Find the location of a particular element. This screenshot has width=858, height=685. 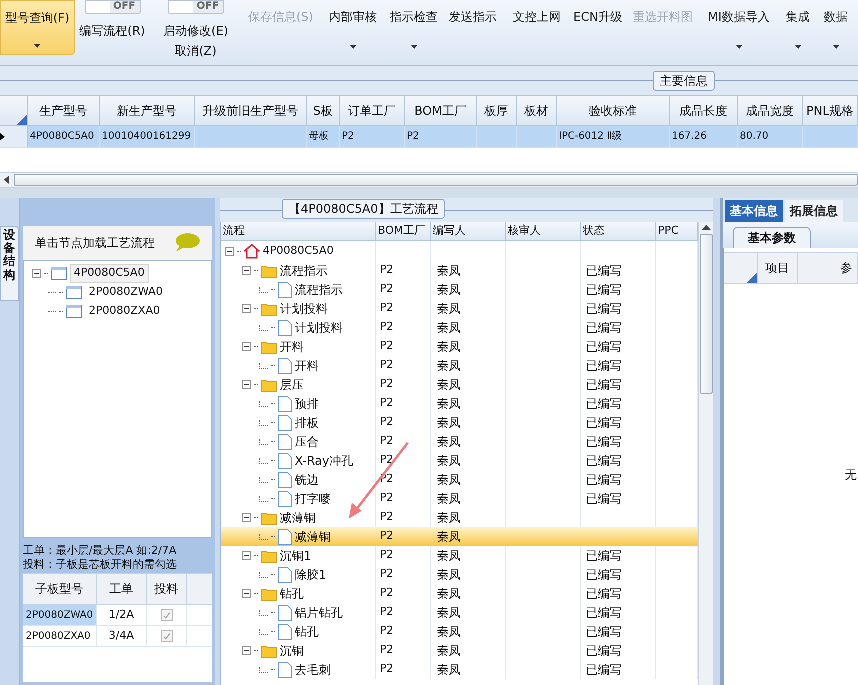

tree-row: 去毛刺 P2 秦凤 已编写 is located at coordinates (459, 669).